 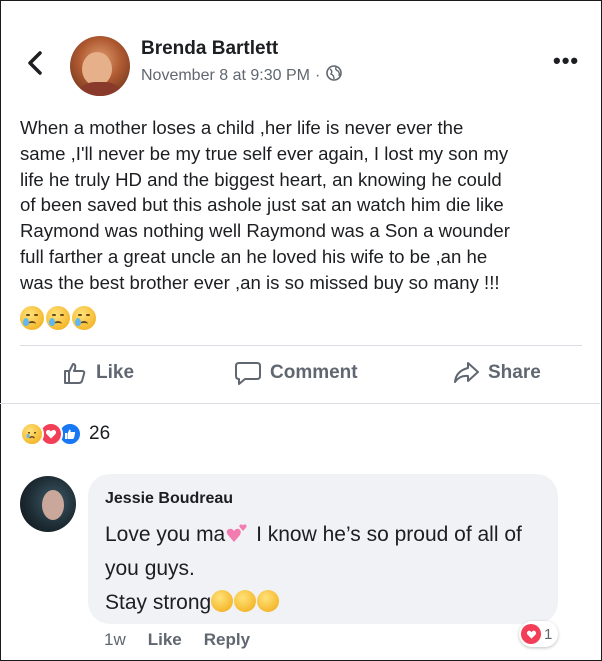 I want to click on love-reaction-icon, so click(x=531, y=634).